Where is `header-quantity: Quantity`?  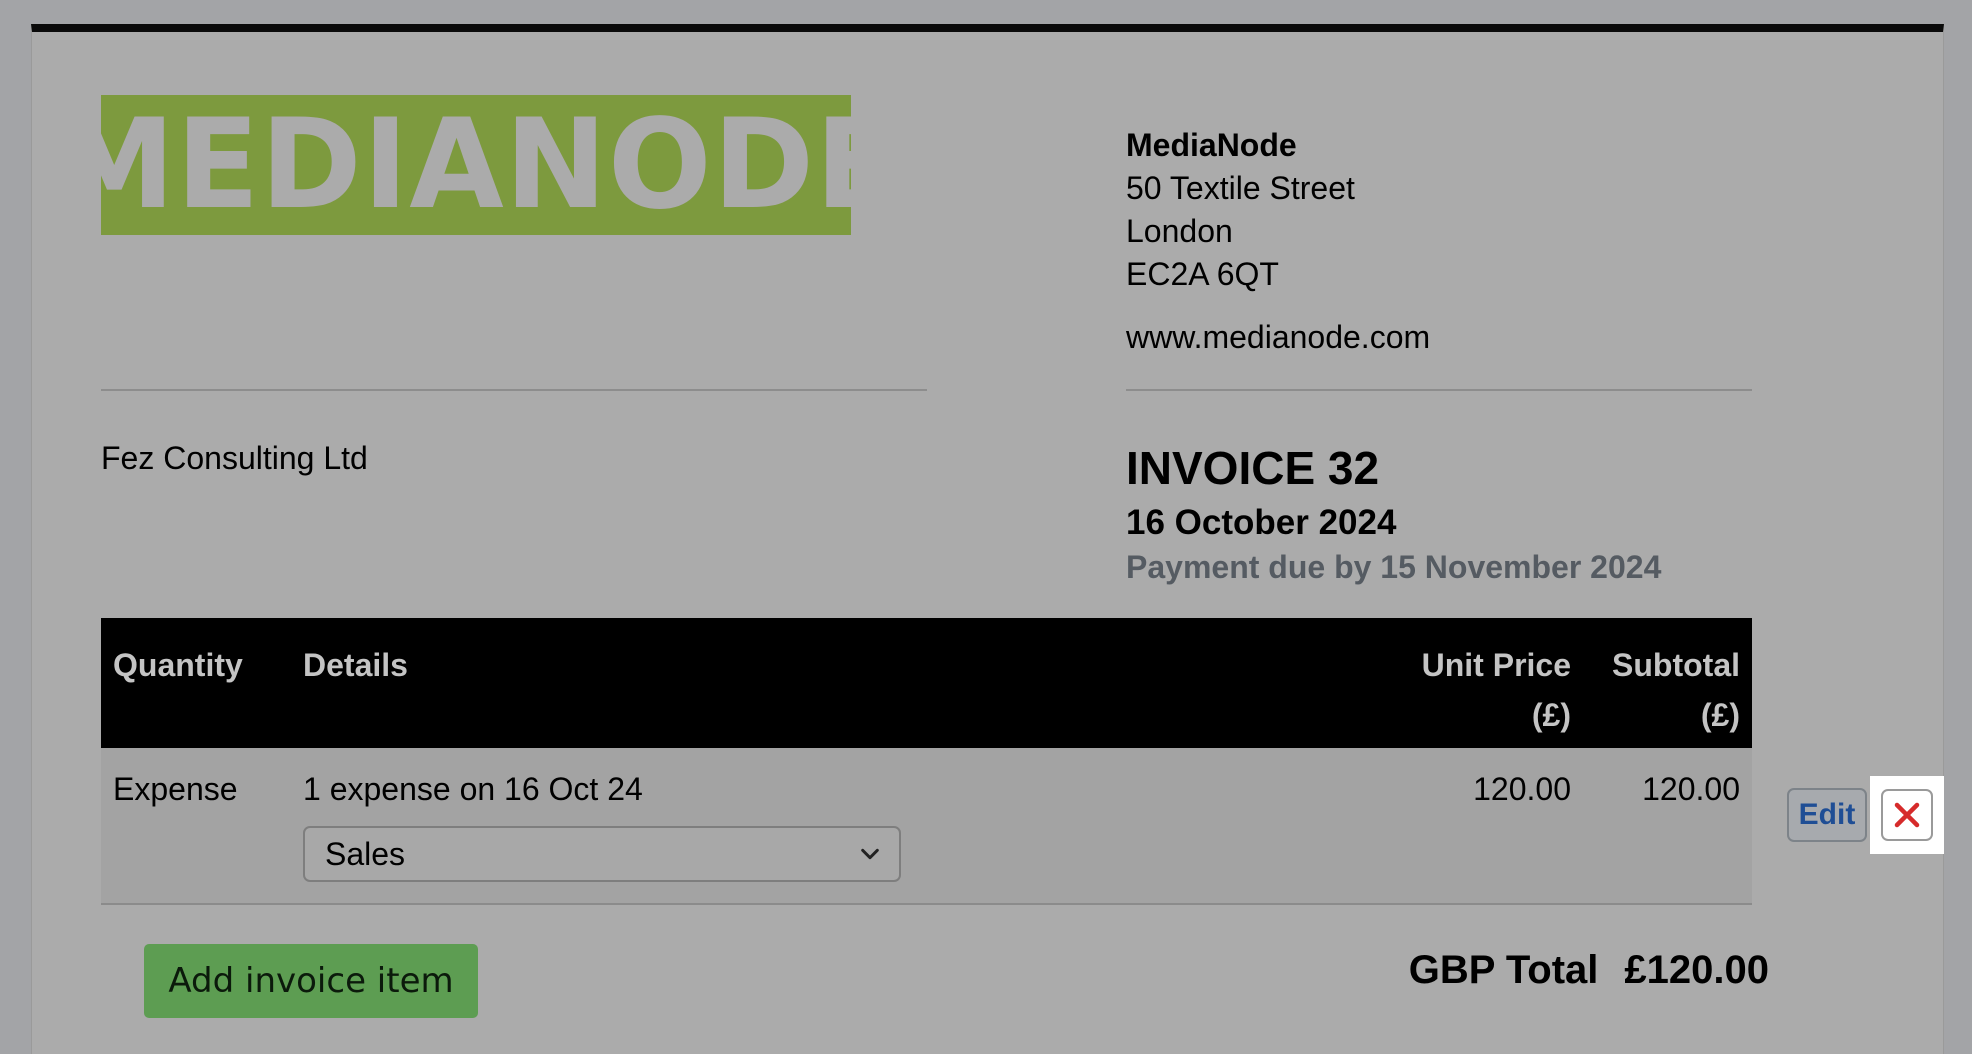 header-quantity: Quantity is located at coordinates (178, 665).